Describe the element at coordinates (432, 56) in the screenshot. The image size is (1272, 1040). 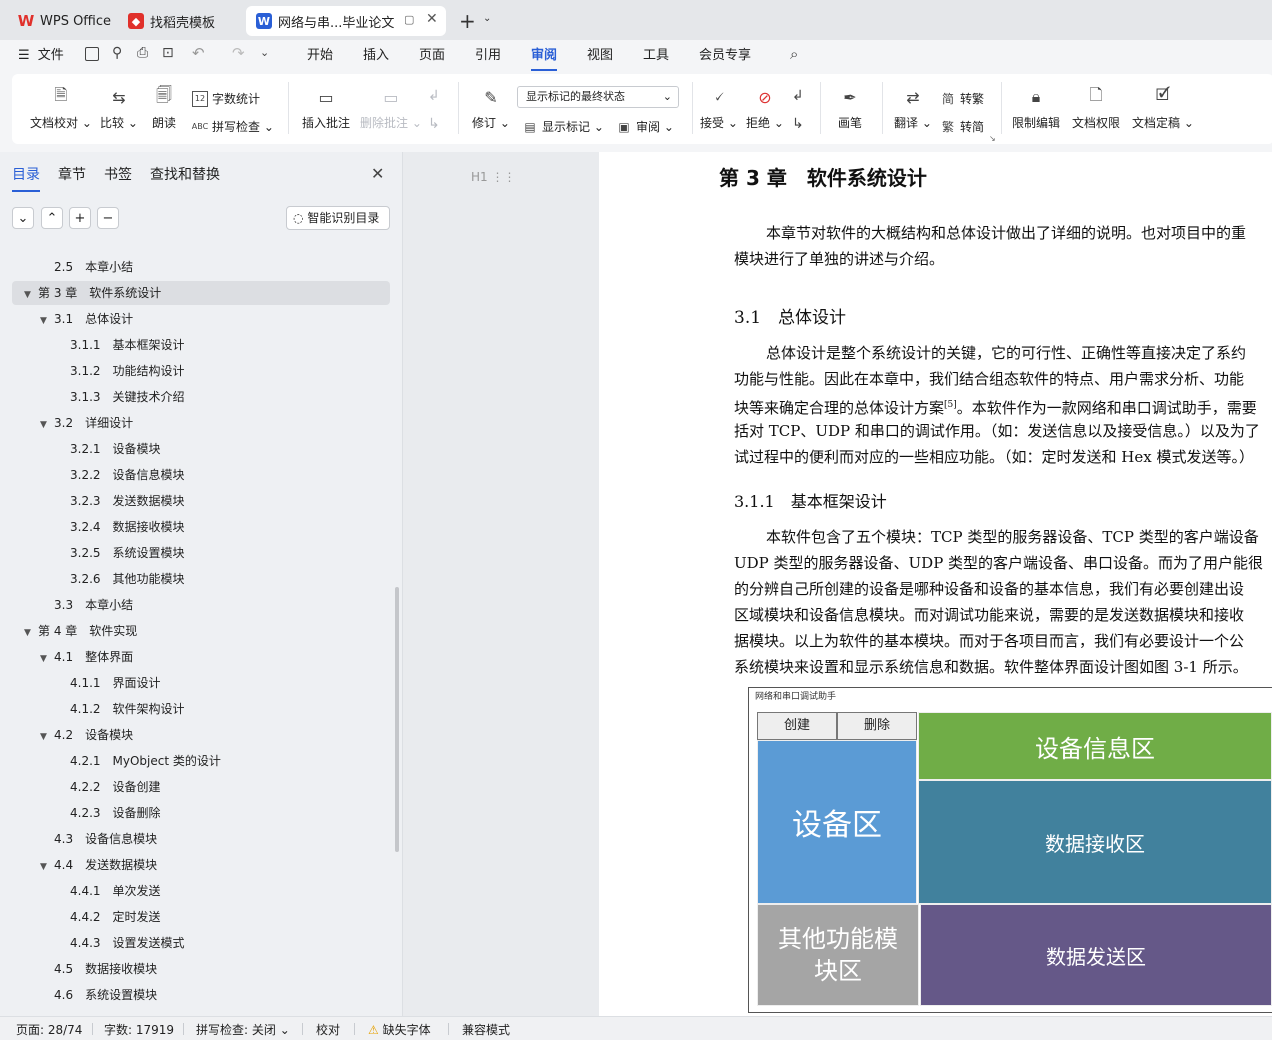
I see `menu-page: 页面` at that location.